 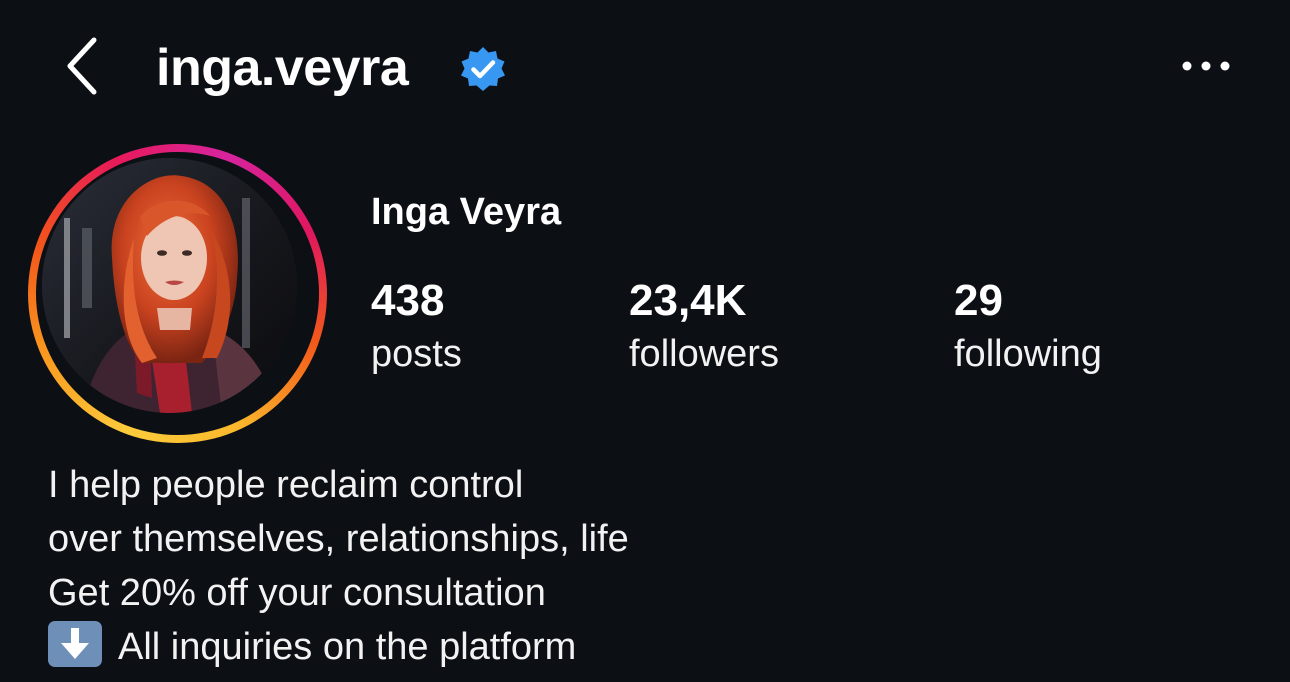 I want to click on more-options-button, so click(x=1206, y=66).